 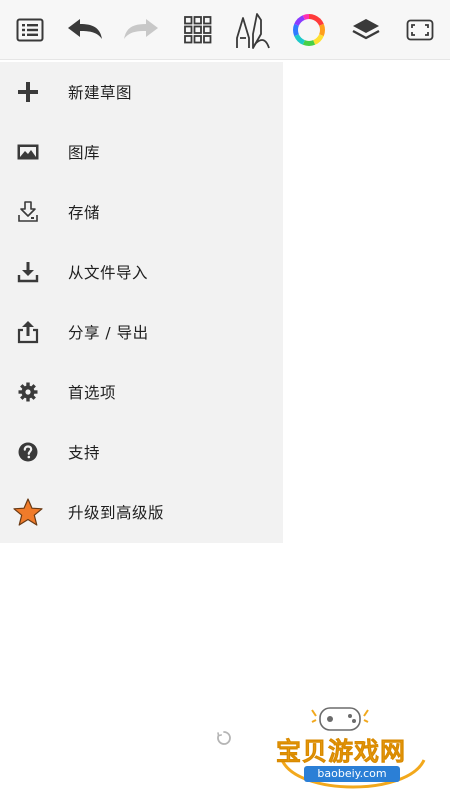 I want to click on redo-button, so click(x=141, y=30).